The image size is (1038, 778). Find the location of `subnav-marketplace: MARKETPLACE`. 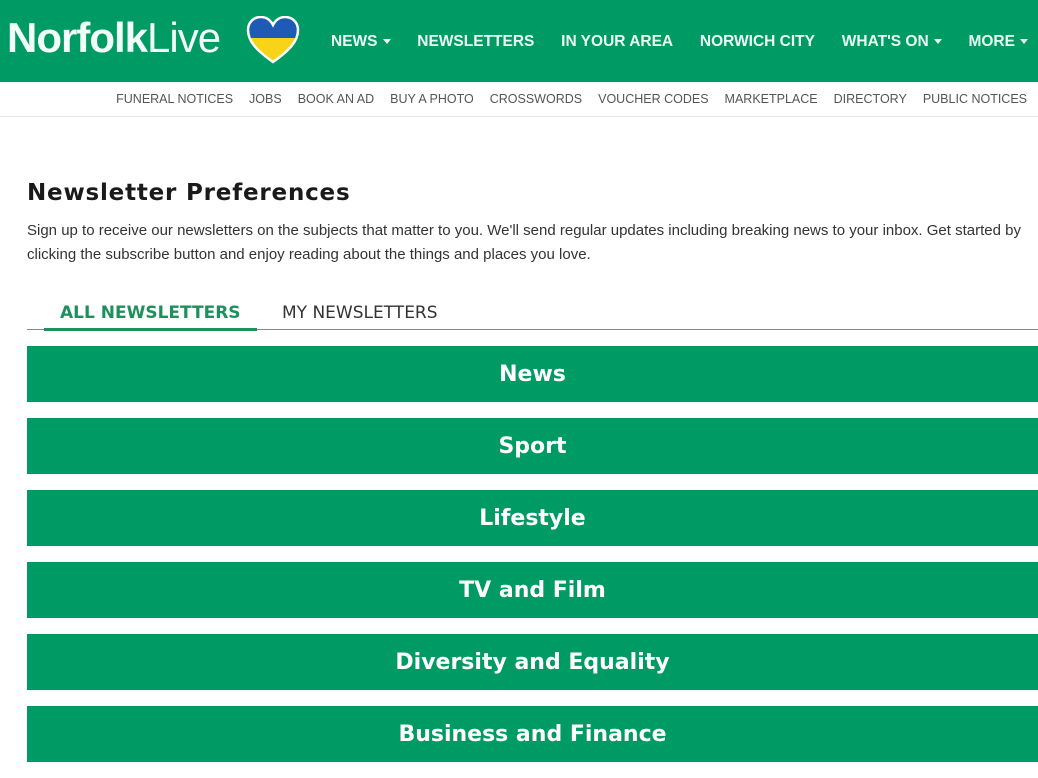

subnav-marketplace: MARKETPLACE is located at coordinates (771, 99).